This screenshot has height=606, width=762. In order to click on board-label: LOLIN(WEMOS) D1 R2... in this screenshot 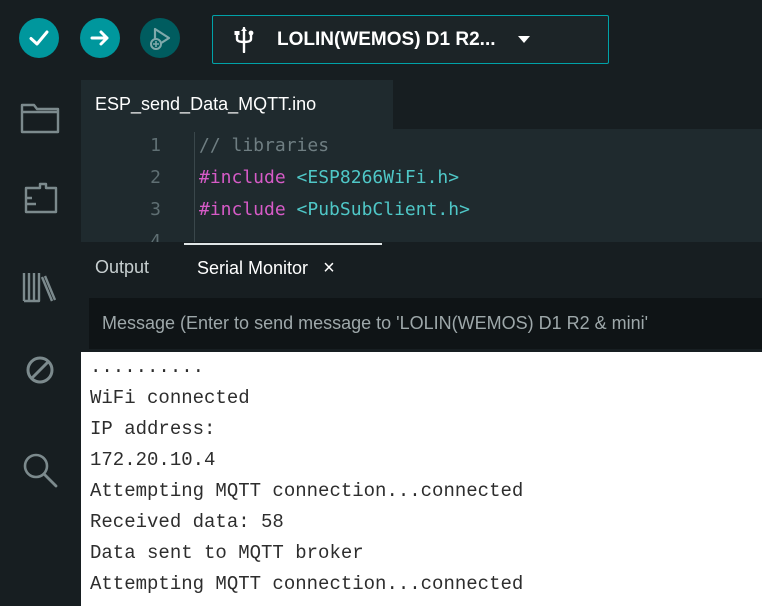, I will do `click(386, 39)`.